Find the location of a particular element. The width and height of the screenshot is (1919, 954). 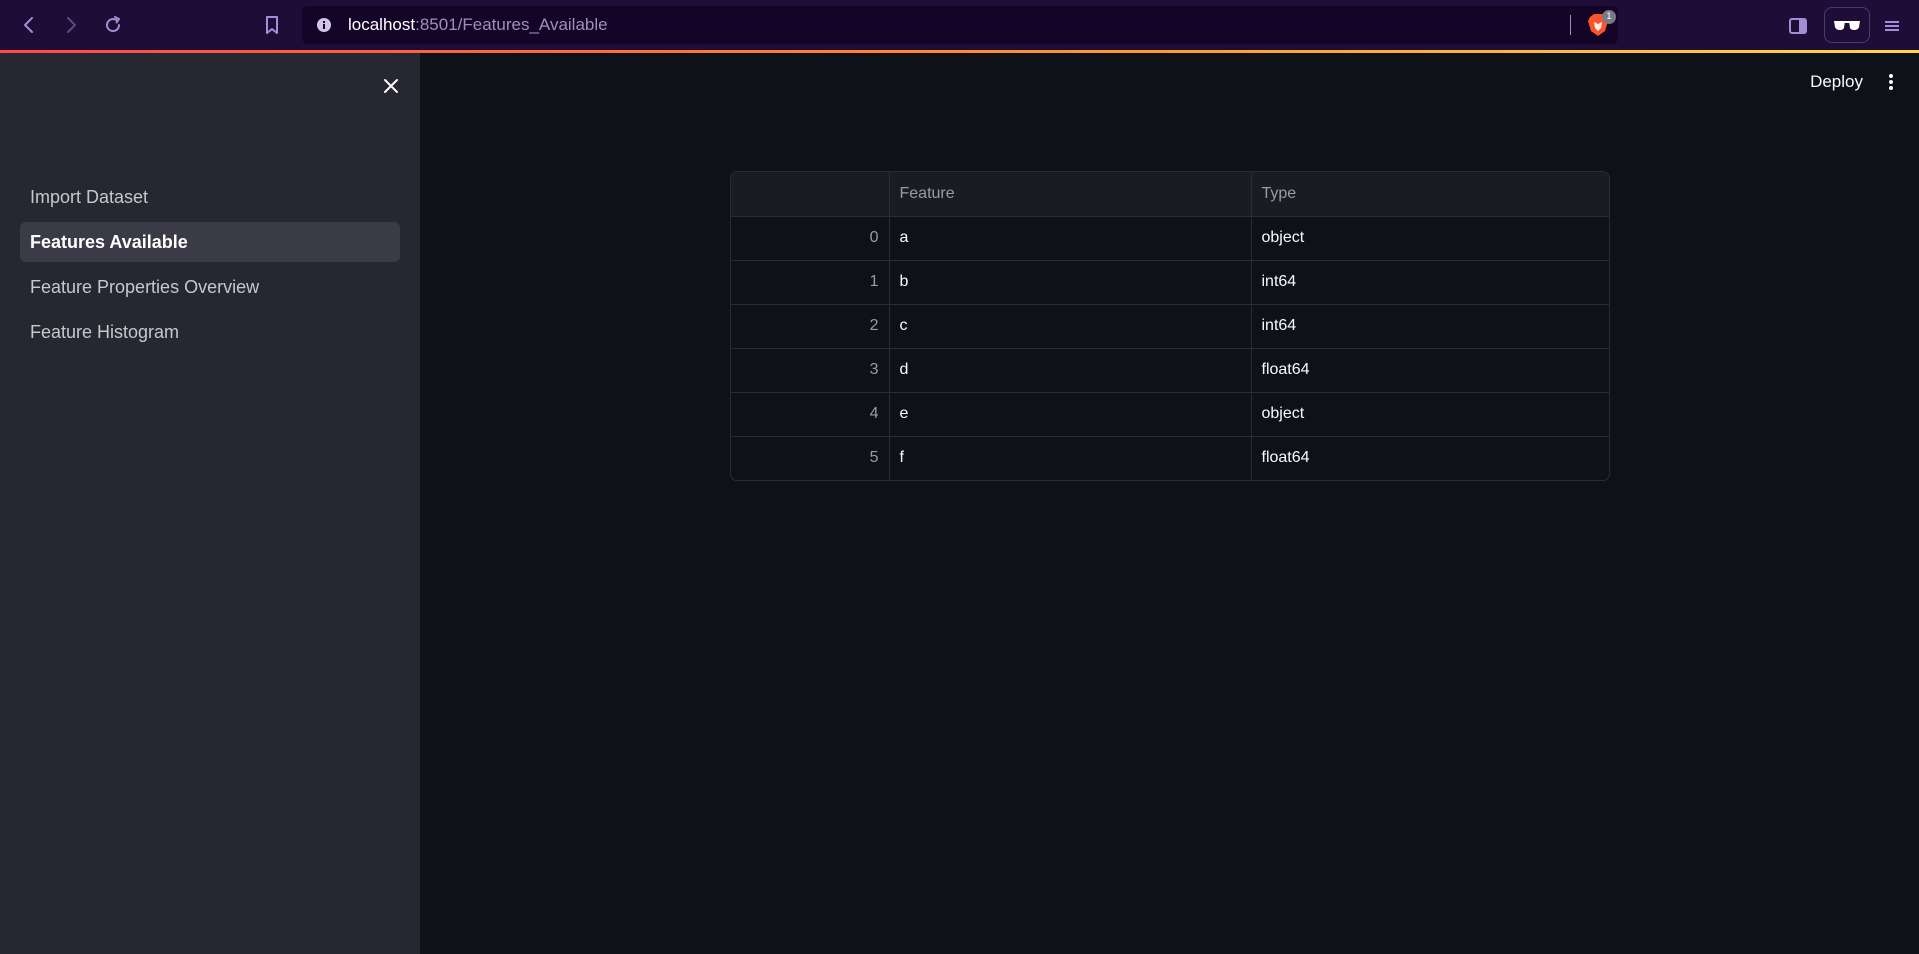

bookmark-button is located at coordinates (272, 25).